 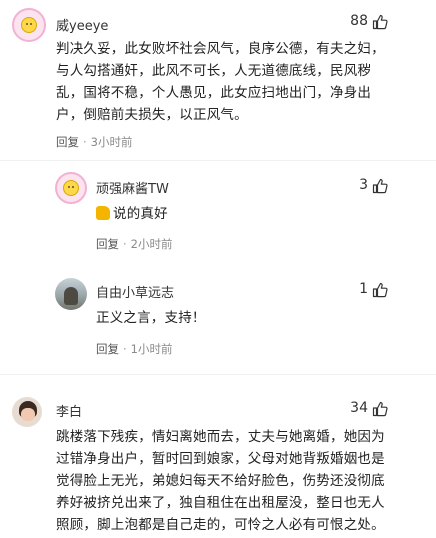 I want to click on reply-time: 1小时前, so click(x=151, y=349).